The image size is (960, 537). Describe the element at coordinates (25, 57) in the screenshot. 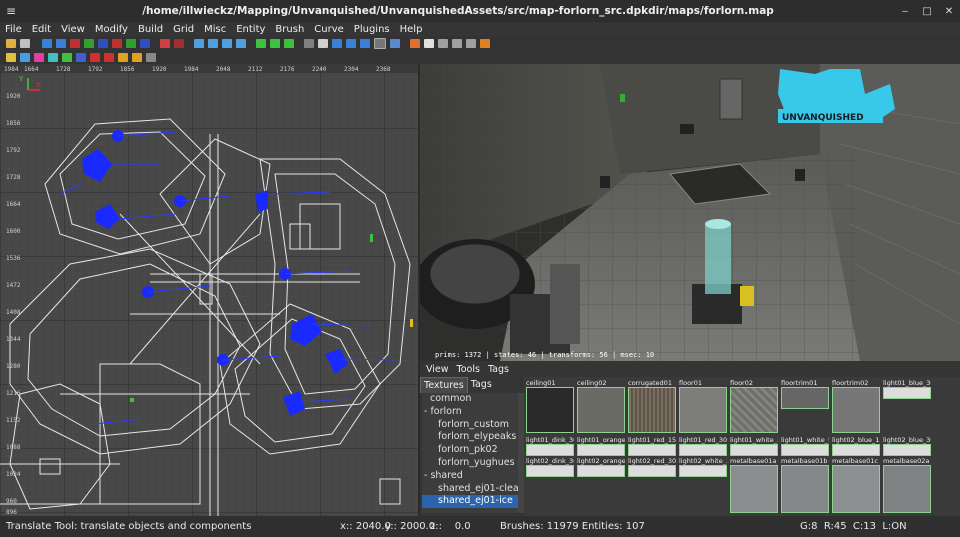

I see `plugin-bobtoolz-icon` at that location.